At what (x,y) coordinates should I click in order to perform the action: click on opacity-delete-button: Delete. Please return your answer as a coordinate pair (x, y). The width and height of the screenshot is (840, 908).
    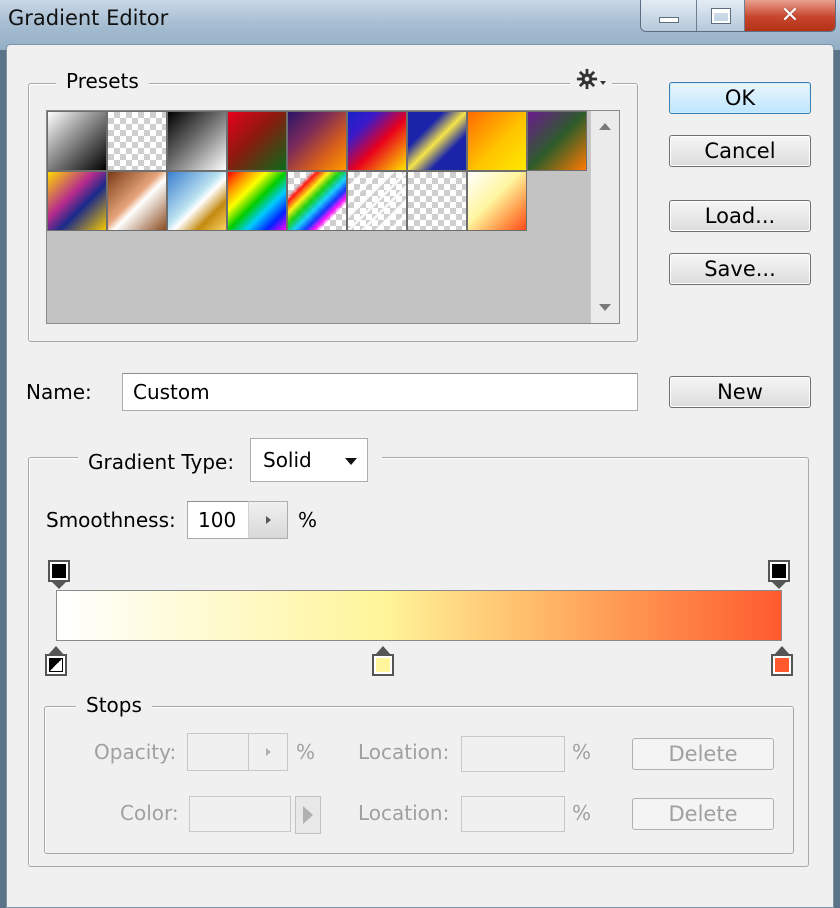
    Looking at the image, I should click on (703, 754).